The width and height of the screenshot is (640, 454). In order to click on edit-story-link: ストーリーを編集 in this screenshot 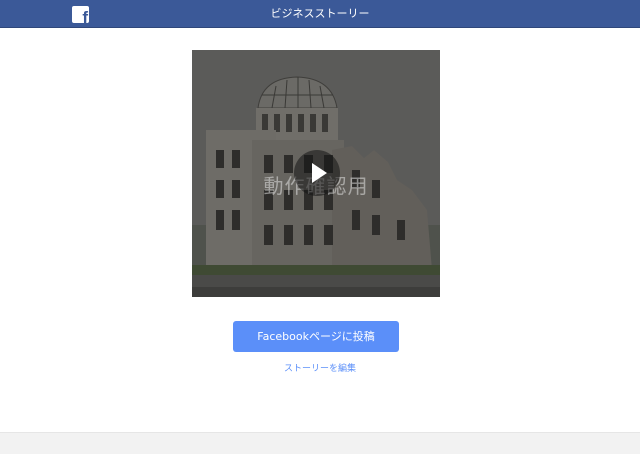, I will do `click(320, 367)`.